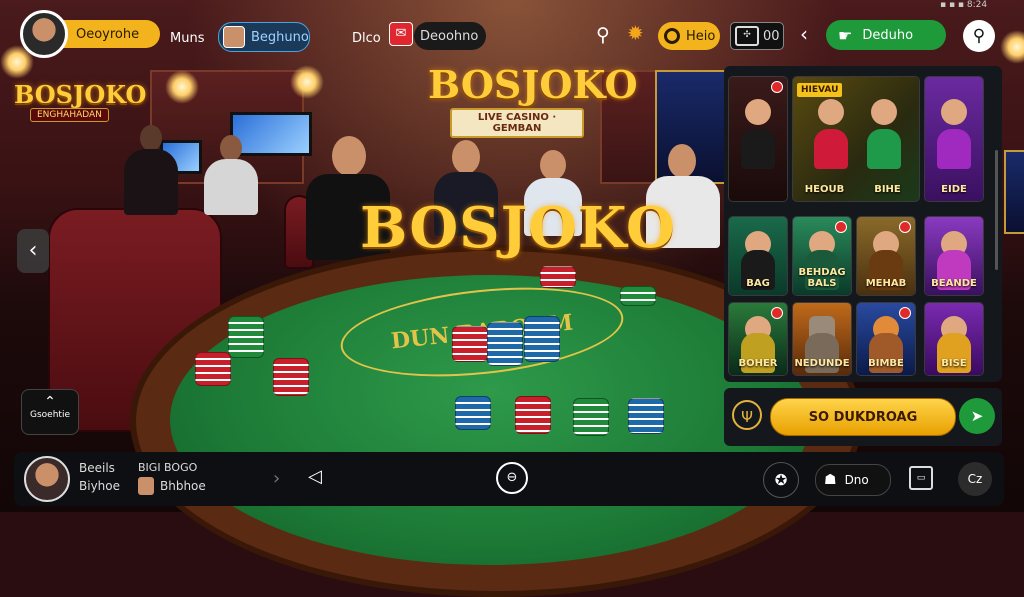  What do you see at coordinates (401, 34) in the screenshot?
I see `gift-icon: ✉` at bounding box center [401, 34].